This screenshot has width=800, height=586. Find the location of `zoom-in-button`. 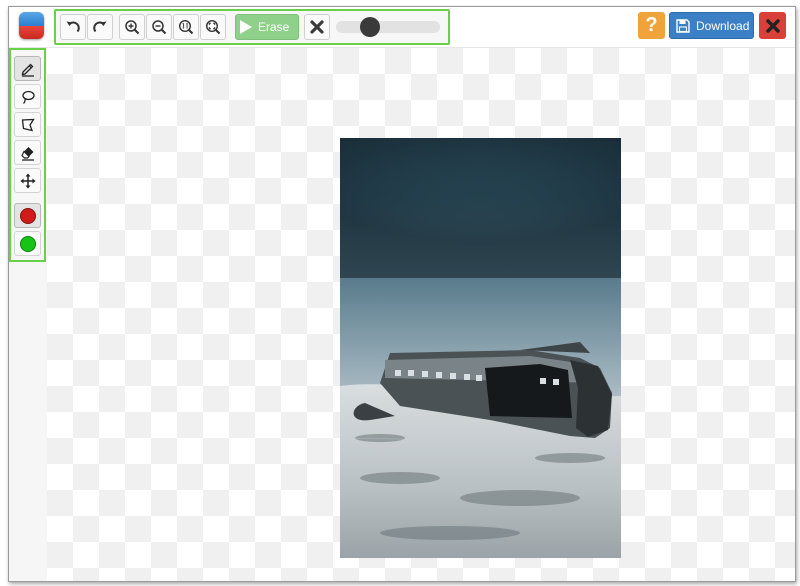

zoom-in-button is located at coordinates (132, 27).